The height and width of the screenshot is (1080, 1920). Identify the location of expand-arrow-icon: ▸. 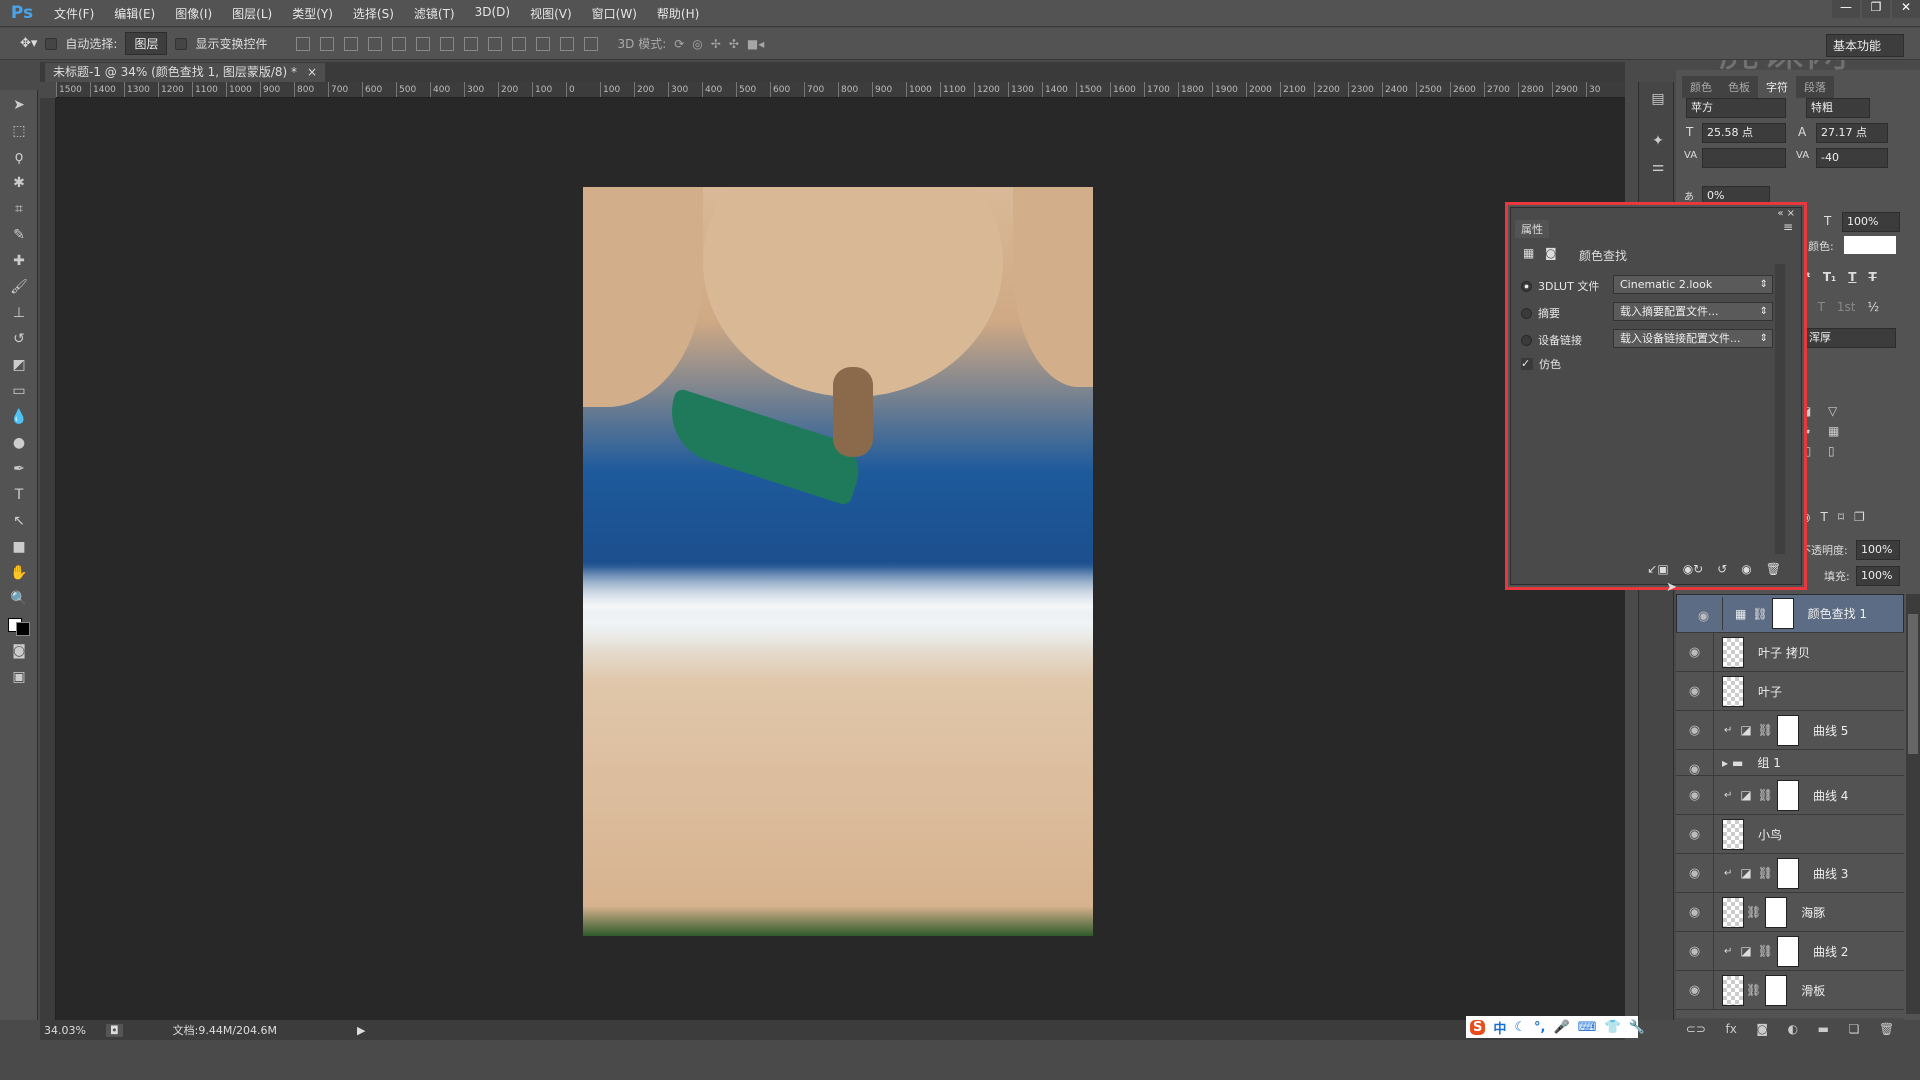
(1725, 763).